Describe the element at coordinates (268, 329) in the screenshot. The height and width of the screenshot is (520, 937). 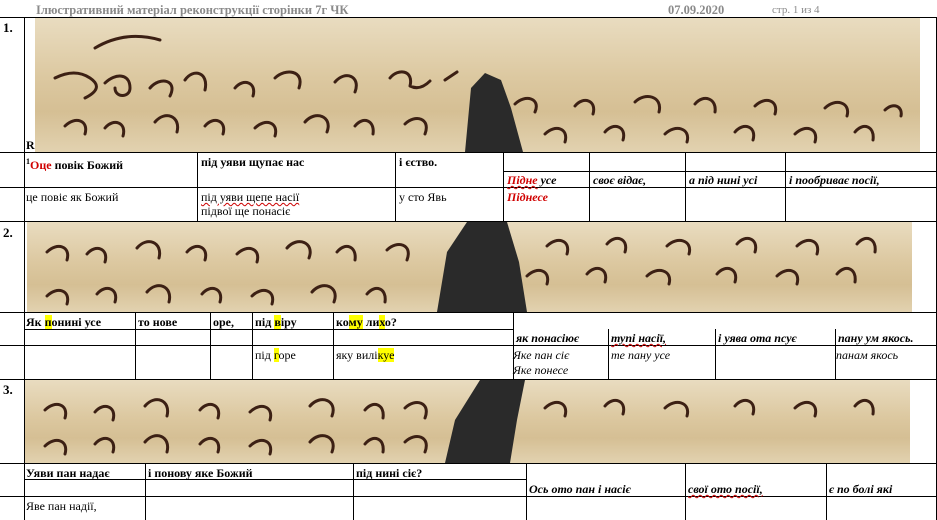
I see `t2-line-a2` at that location.